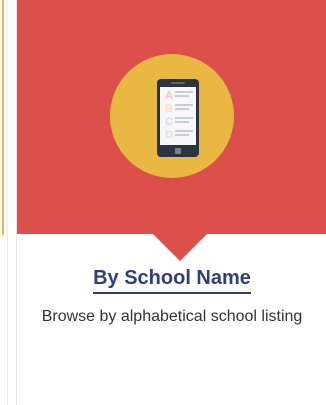 The height and width of the screenshot is (405, 326). What do you see at coordinates (7, 202) in the screenshot?
I see `adjacent-card-shadow` at bounding box center [7, 202].